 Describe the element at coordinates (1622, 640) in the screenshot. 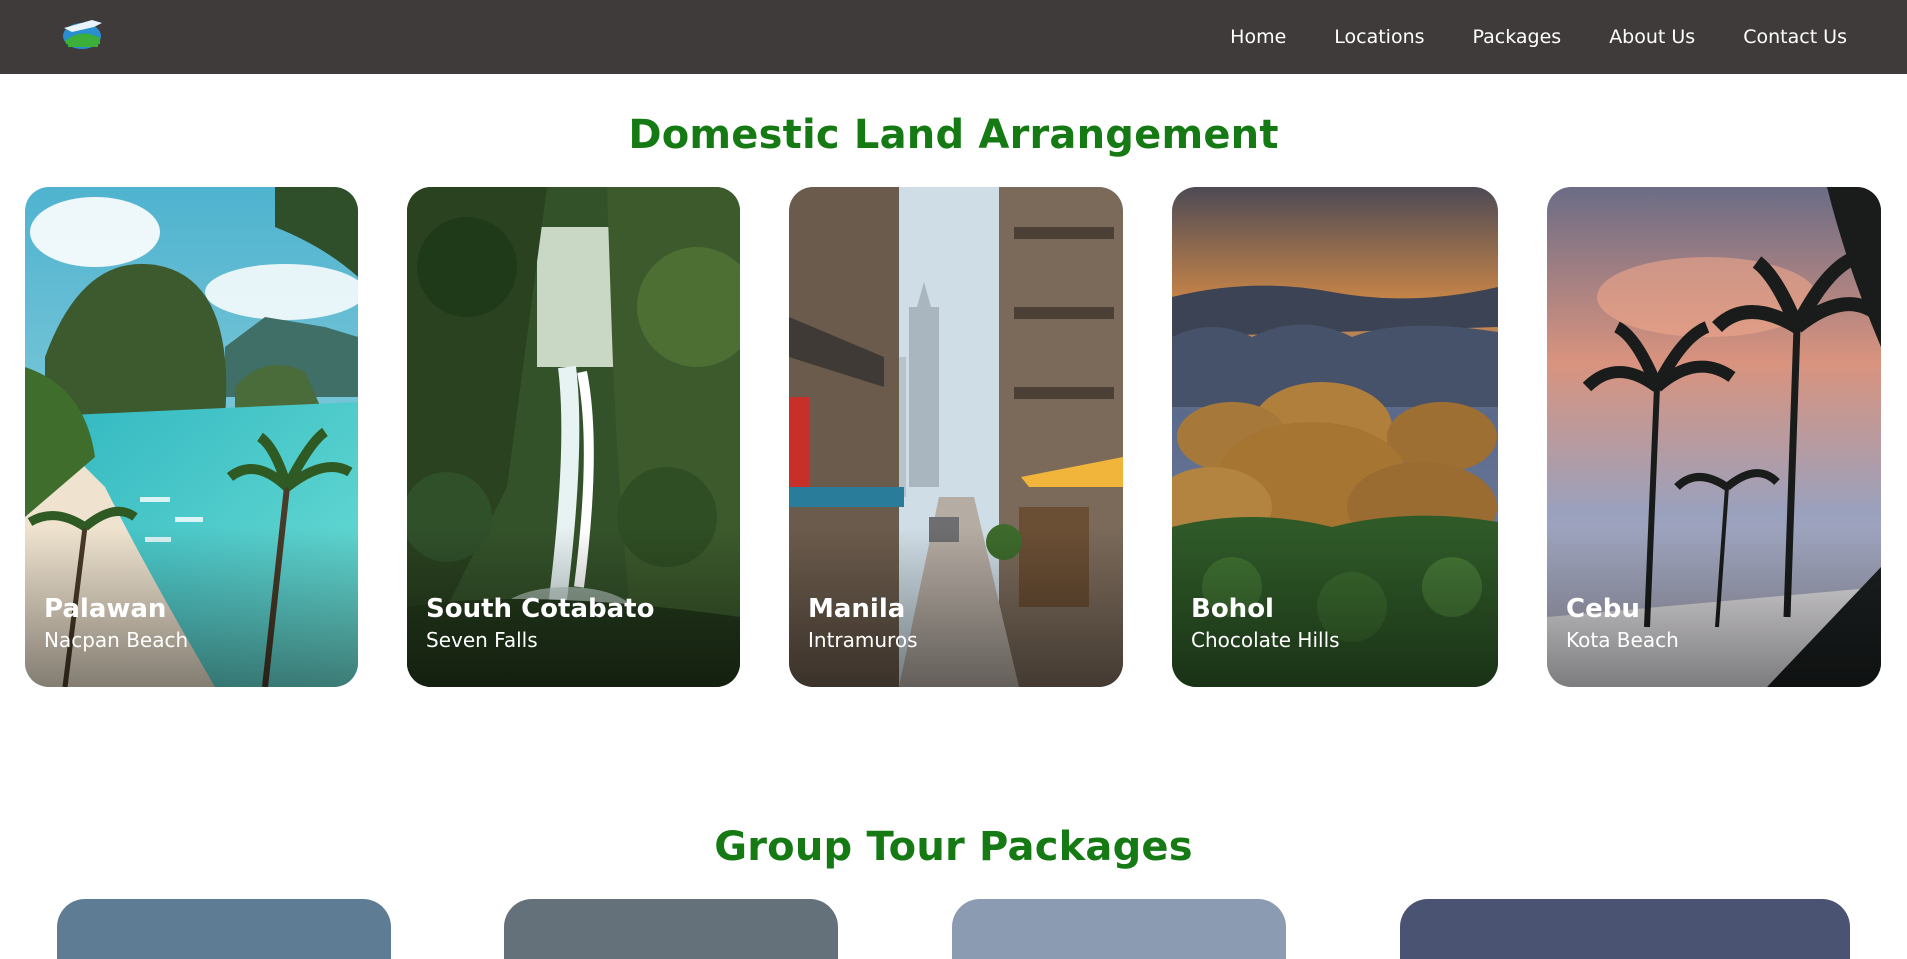

I see `card-location-spot: Kota Beach` at that location.